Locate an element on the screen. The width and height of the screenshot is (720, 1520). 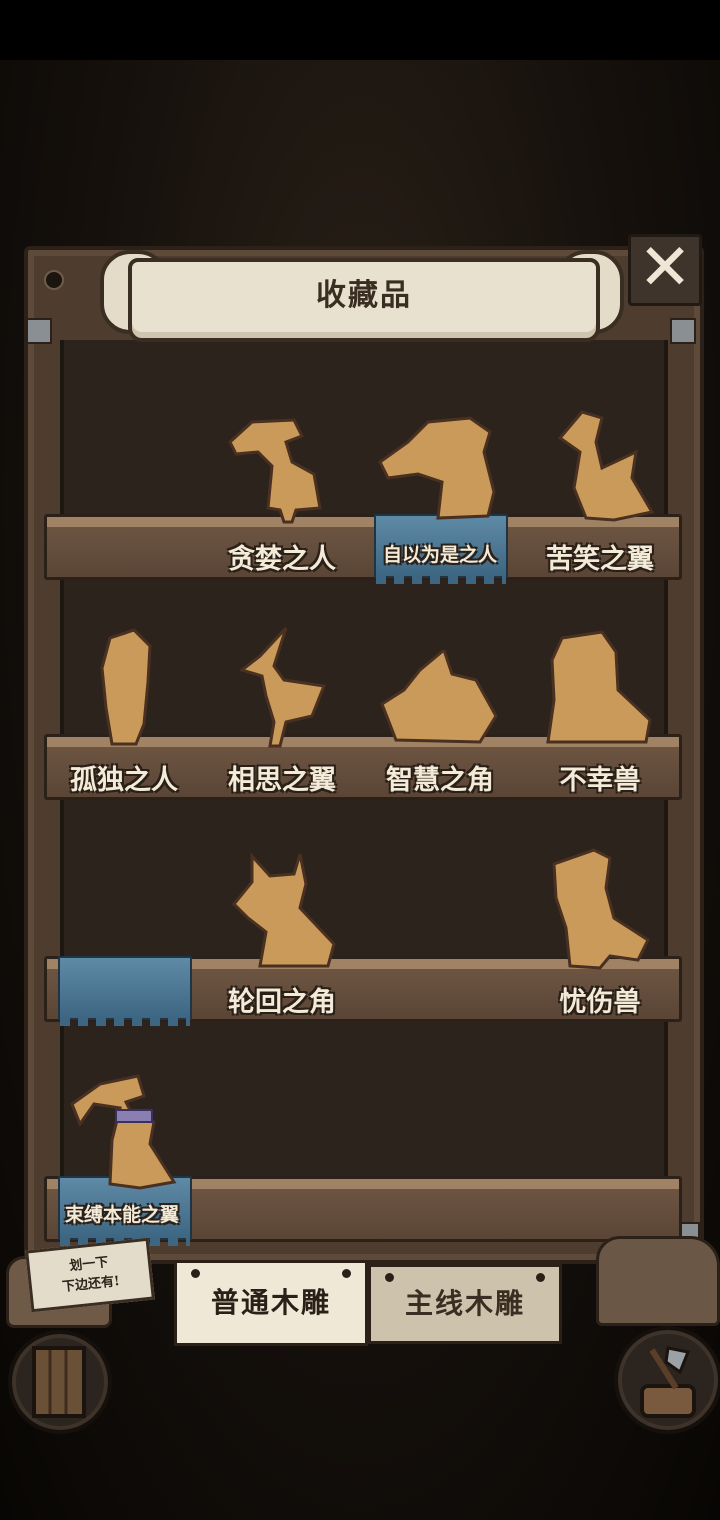
item-label: 轮回之角 is located at coordinates (282, 1002).